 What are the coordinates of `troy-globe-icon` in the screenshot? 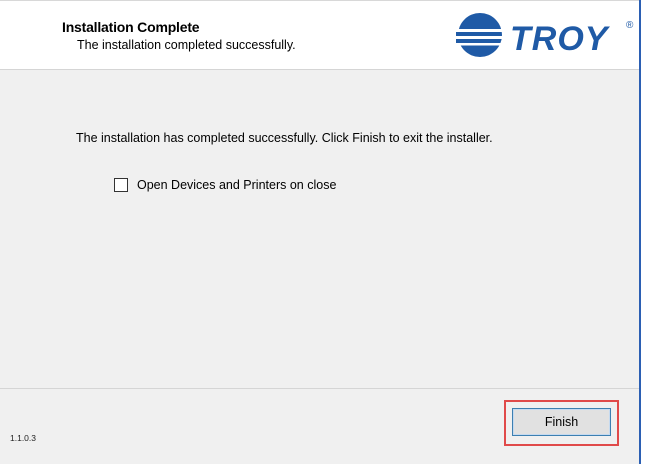 It's located at (480, 35).